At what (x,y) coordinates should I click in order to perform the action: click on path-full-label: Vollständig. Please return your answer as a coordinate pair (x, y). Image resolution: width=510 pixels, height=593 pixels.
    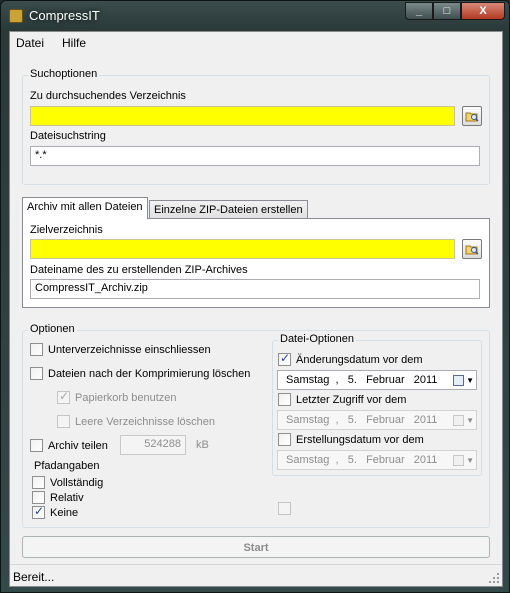
    Looking at the image, I should click on (77, 482).